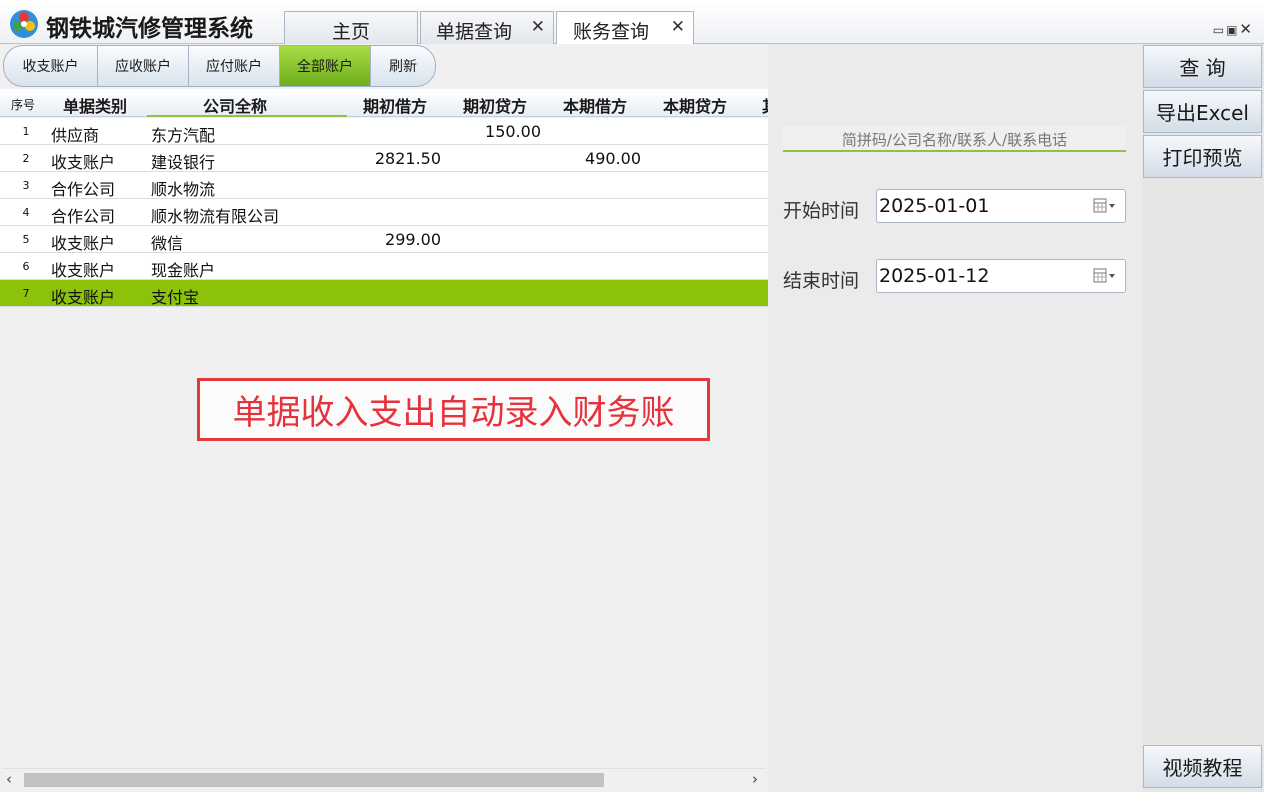 The width and height of the screenshot is (1264, 792). What do you see at coordinates (183, 189) in the screenshot?
I see `cell-company: 顺水物流` at bounding box center [183, 189].